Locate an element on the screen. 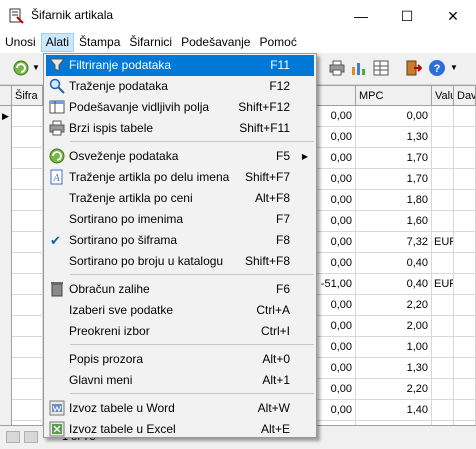  menu-podesavanje: Podešavanje is located at coordinates (215, 42).